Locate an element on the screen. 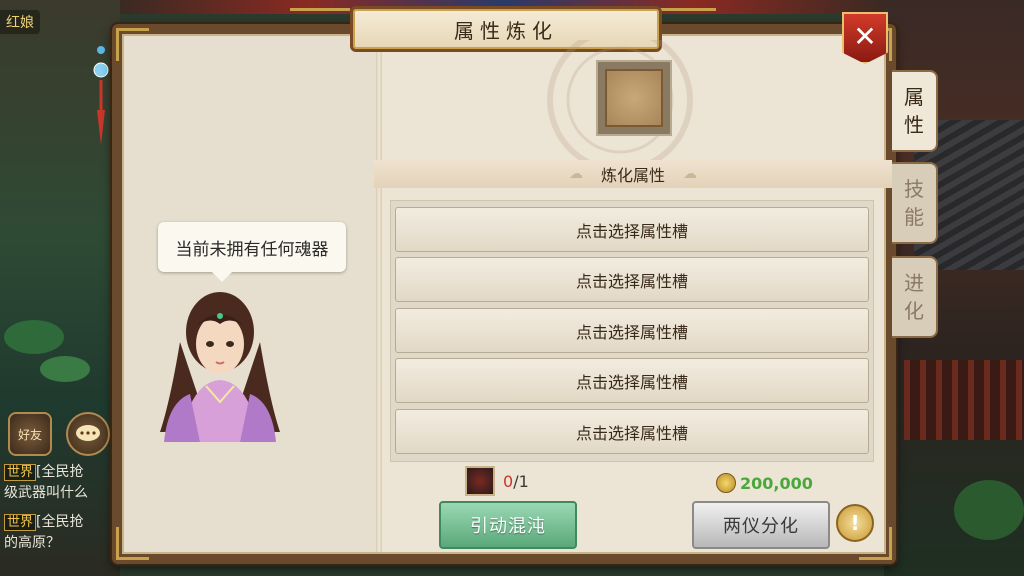 The image size is (1024, 576). material-owned: 0 is located at coordinates (508, 481).